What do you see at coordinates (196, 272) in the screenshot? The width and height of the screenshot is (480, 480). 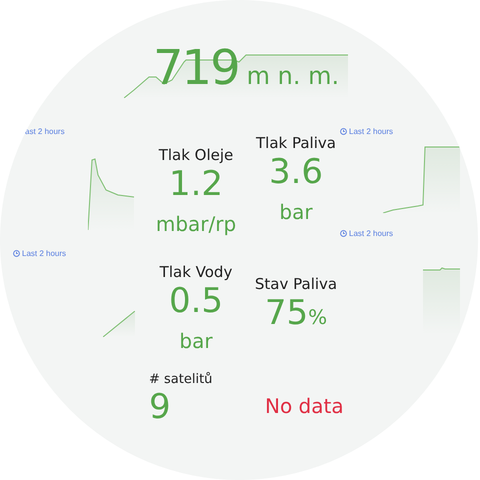 I see `stat-title: Tlak Vody` at bounding box center [196, 272].